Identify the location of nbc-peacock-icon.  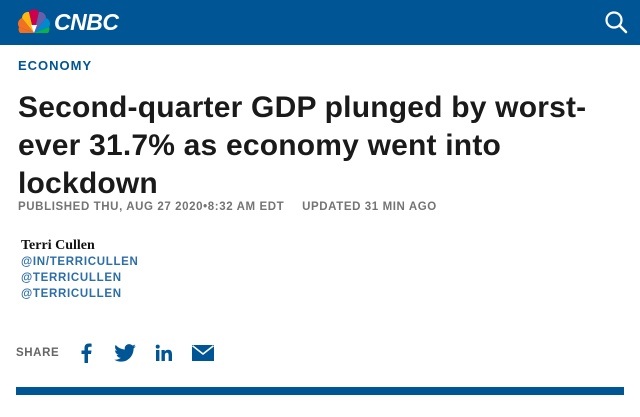
(34, 21).